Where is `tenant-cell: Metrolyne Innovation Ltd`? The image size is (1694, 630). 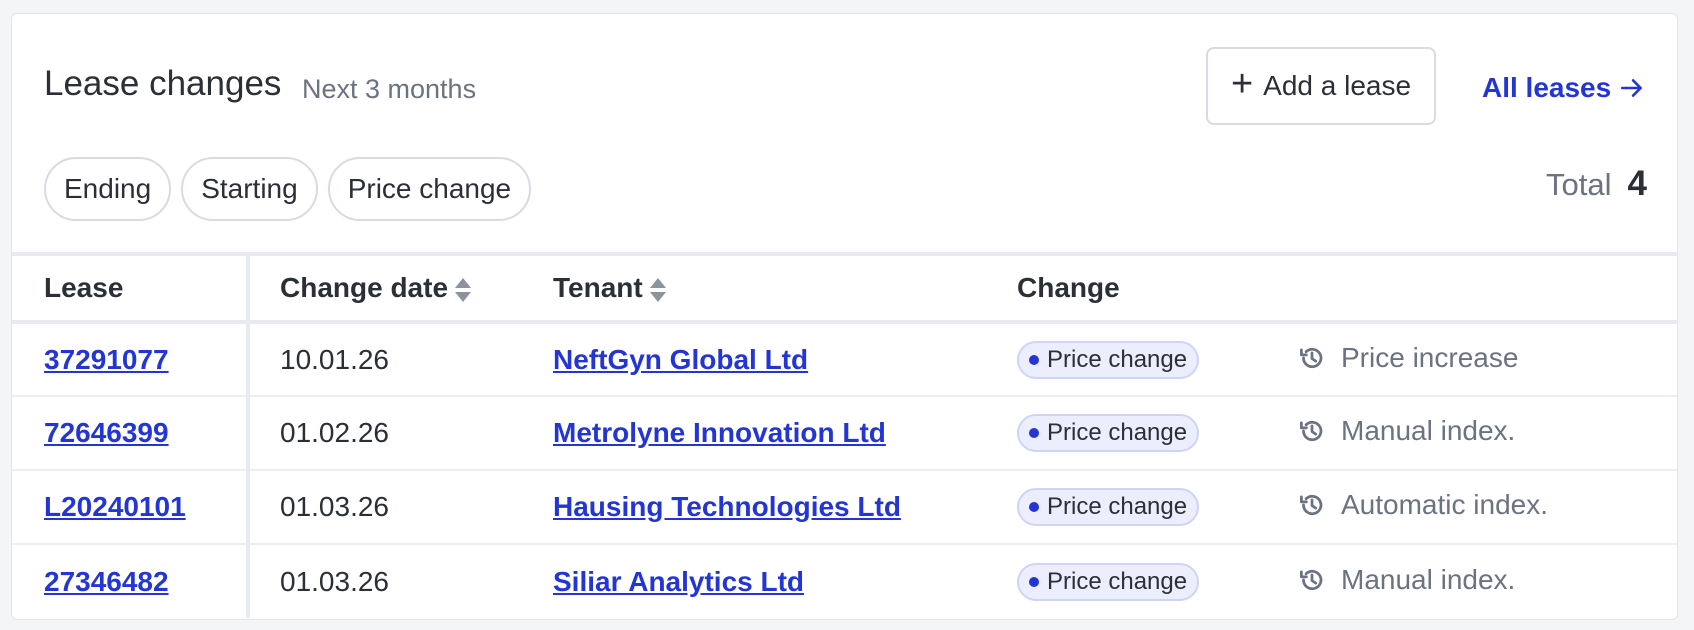 tenant-cell: Metrolyne Innovation Ltd is located at coordinates (785, 433).